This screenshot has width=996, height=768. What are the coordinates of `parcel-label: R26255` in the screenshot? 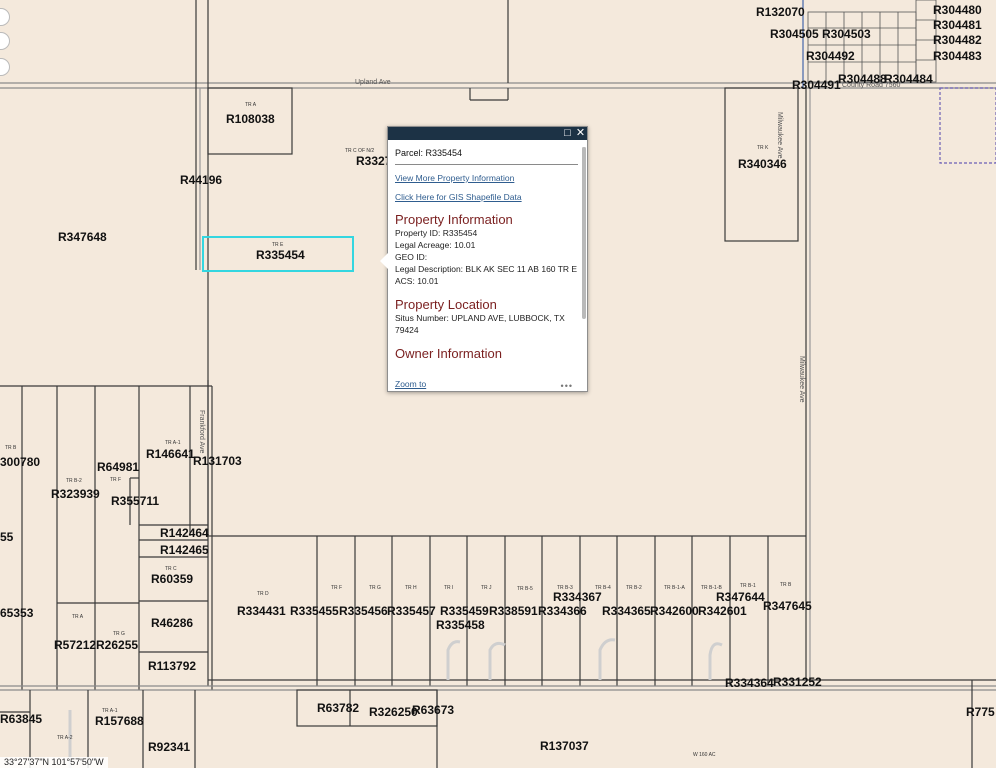 It's located at (117, 645).